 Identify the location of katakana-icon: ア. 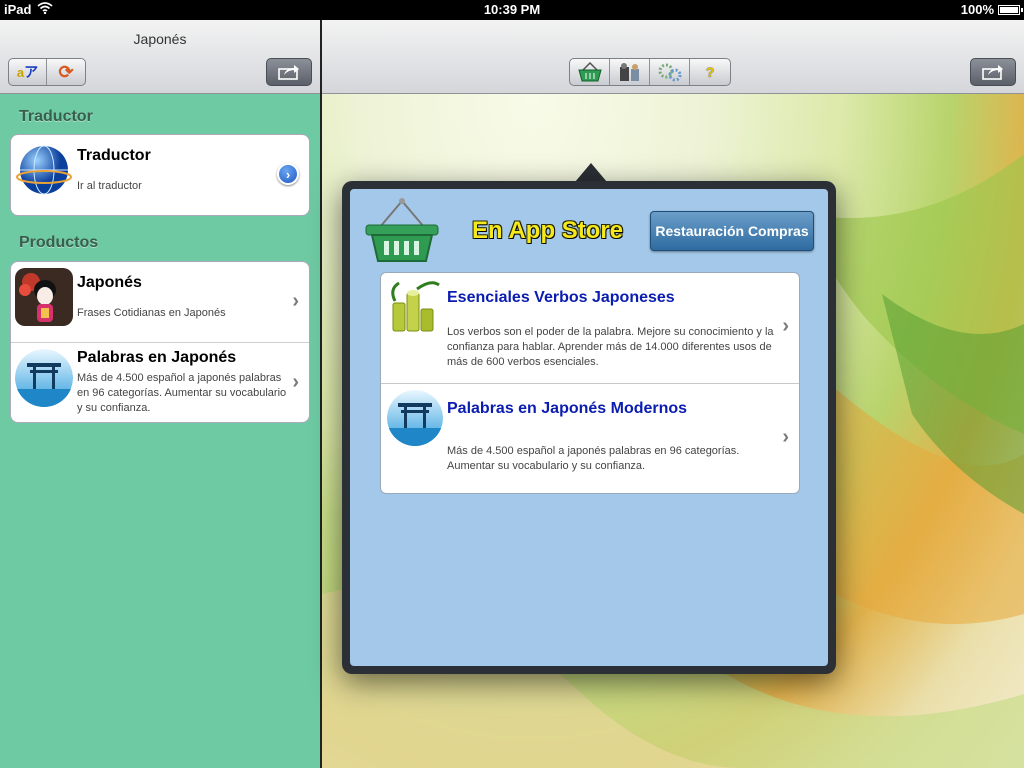
(31, 72).